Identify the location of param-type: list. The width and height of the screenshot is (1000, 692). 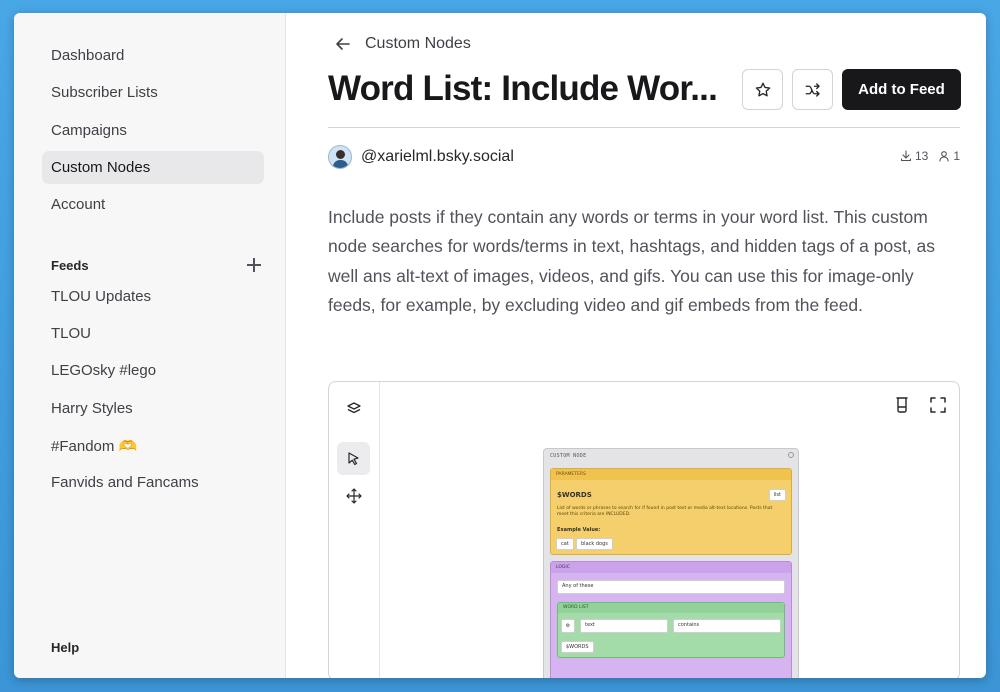
(777, 495).